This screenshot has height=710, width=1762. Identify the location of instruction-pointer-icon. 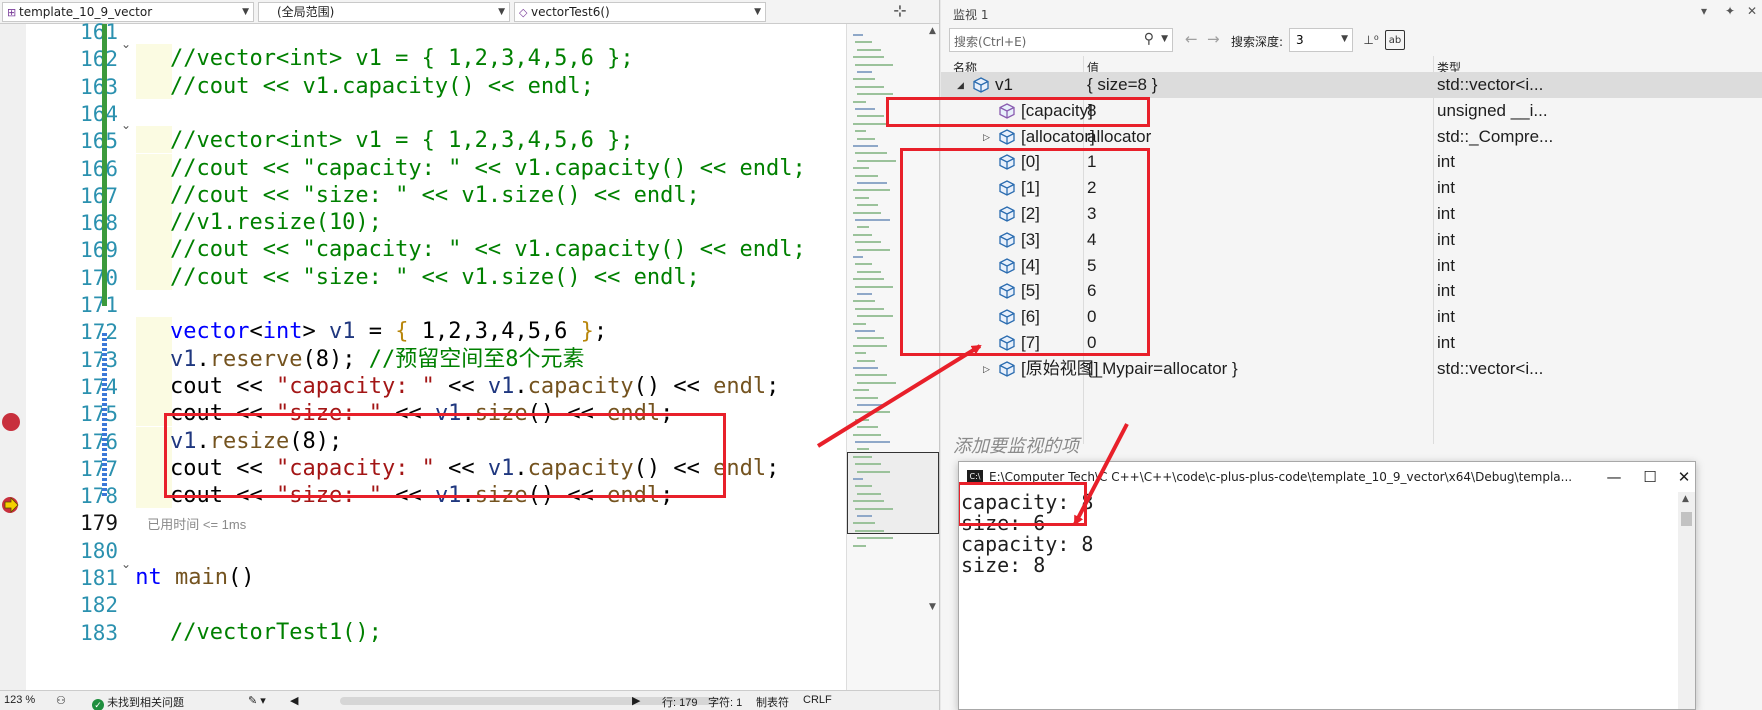
(11, 505).